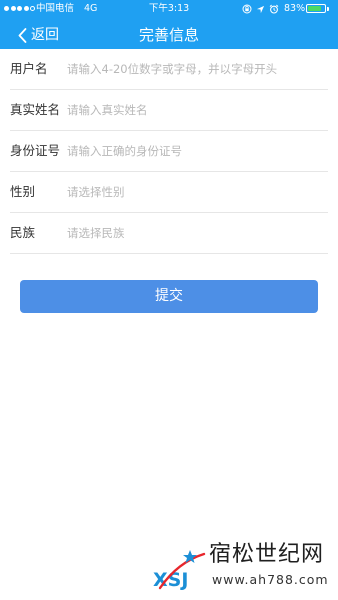 The height and width of the screenshot is (600, 338). Describe the element at coordinates (295, 8) in the screenshot. I see `battery-percent: 83%` at that location.